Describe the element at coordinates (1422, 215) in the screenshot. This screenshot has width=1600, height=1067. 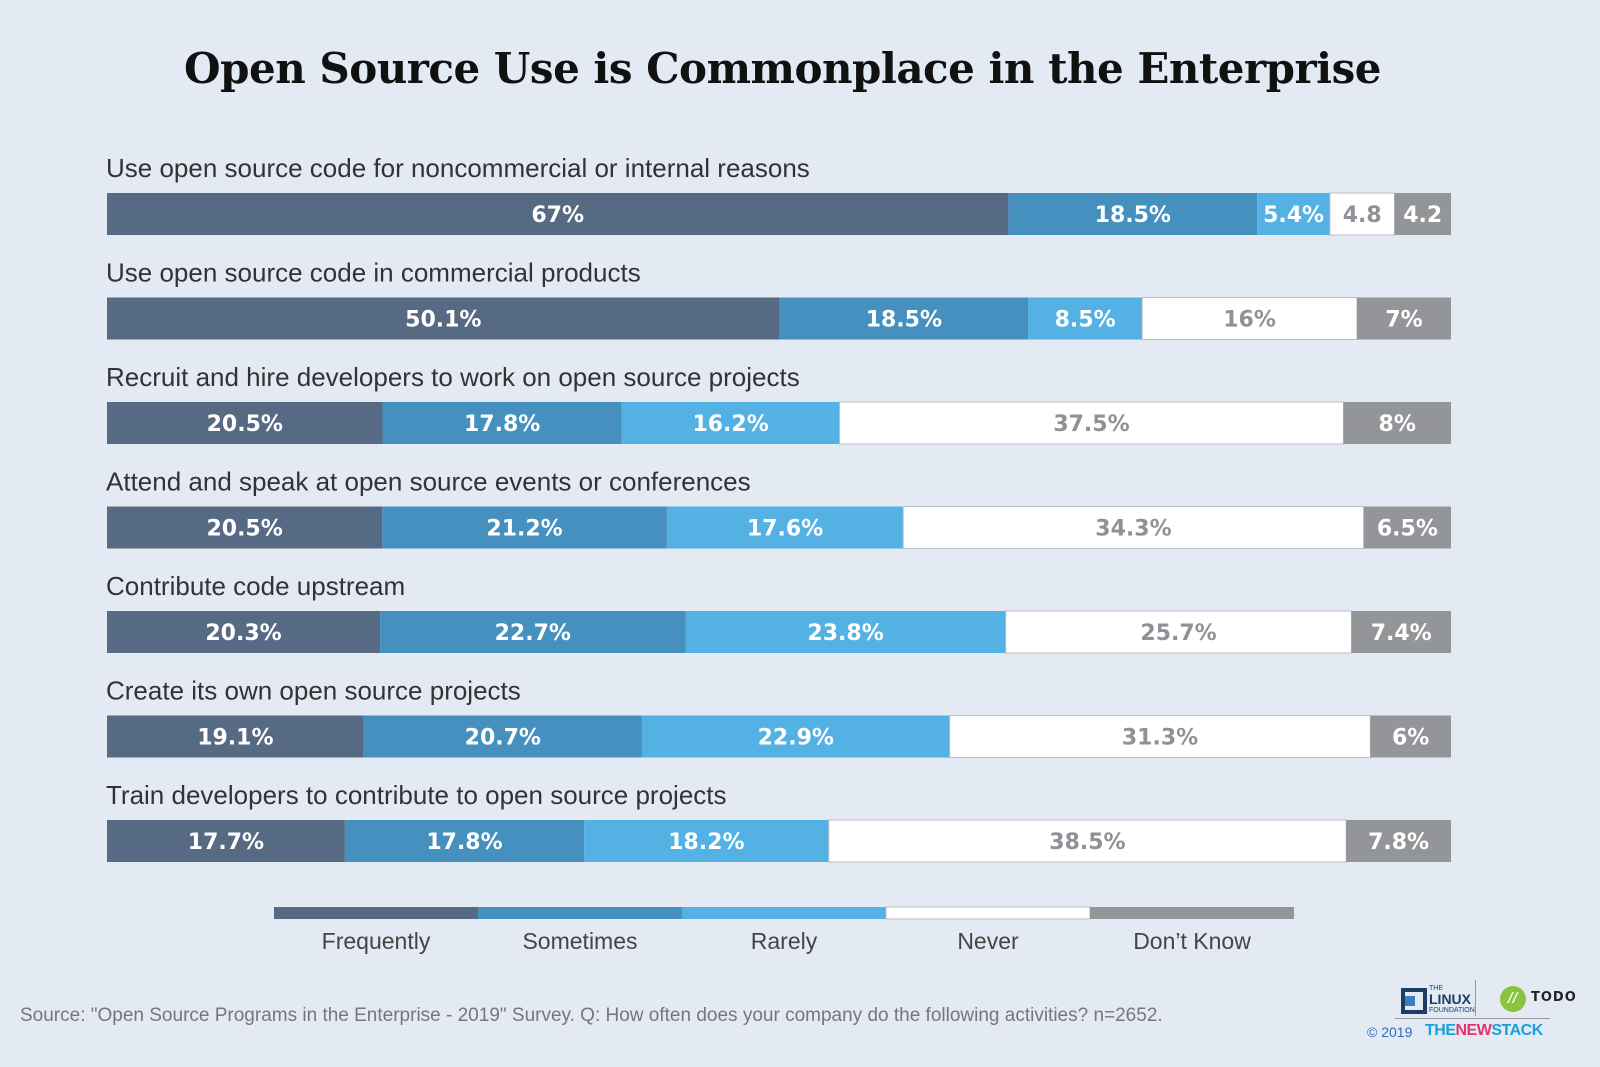
I see `data-label: 4.2` at that location.